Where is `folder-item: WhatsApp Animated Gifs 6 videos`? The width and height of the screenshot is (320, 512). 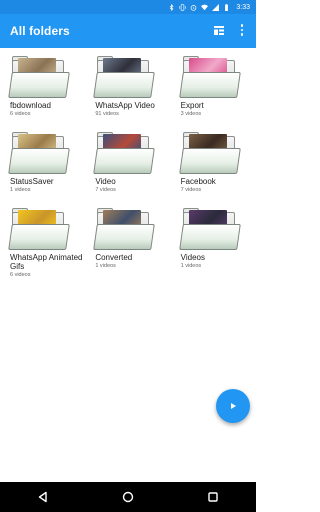 folder-item: WhatsApp Animated Gifs 6 videos is located at coordinates (42, 242).